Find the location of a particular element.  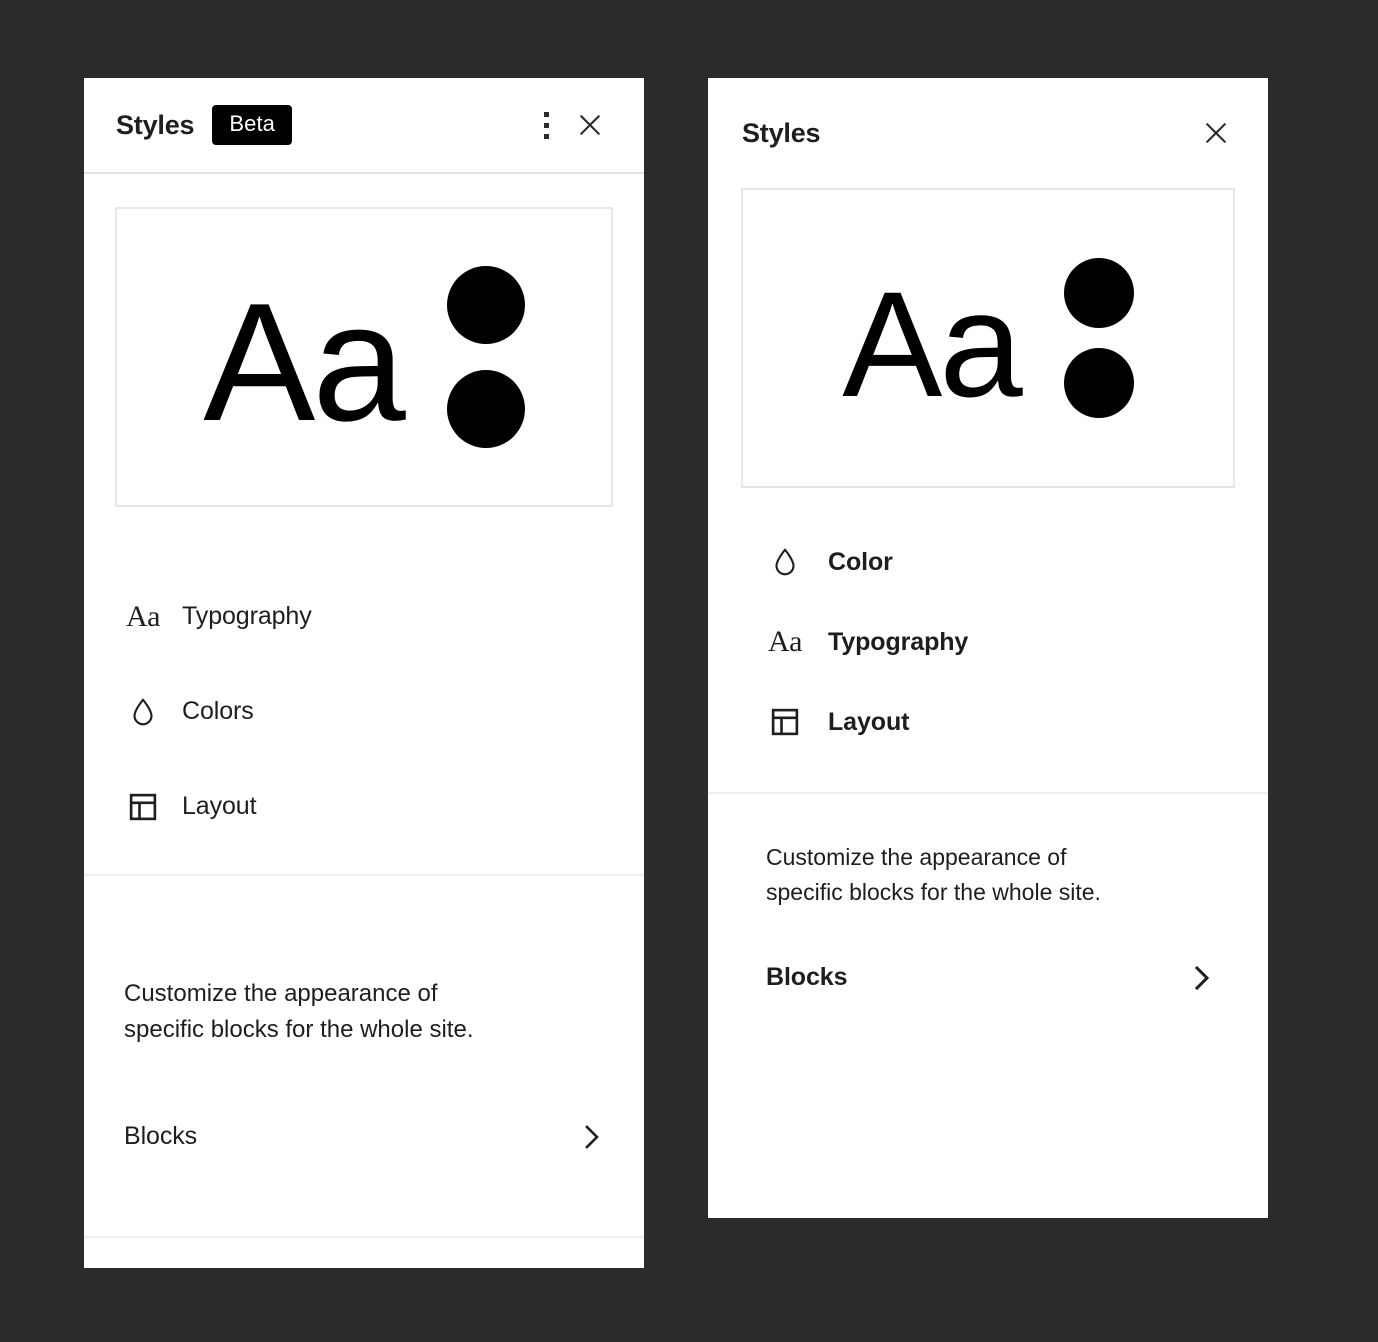

styles-menu-list: Aa Typography Colors Layout is located at coordinates (364, 711).